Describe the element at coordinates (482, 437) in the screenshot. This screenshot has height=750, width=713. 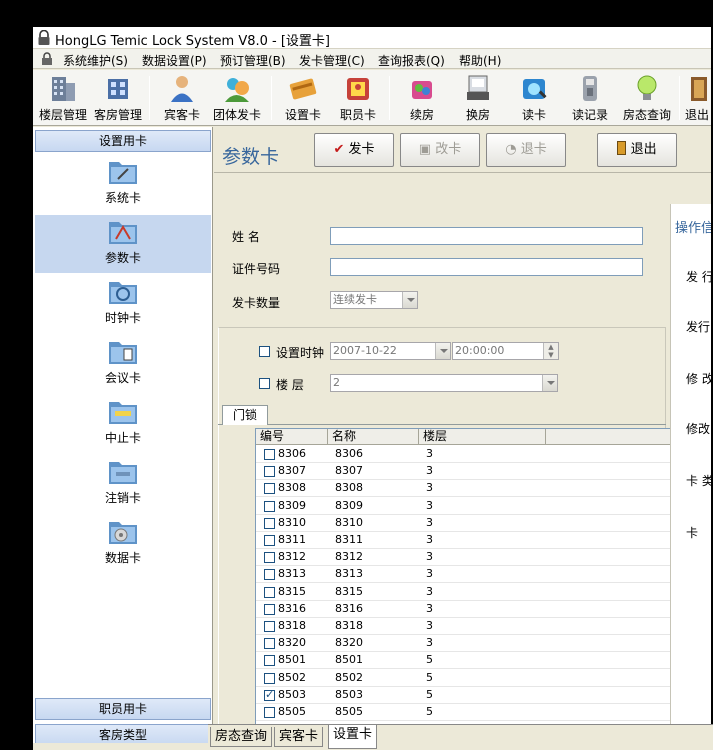
I see `column-header-floor: 楼层` at that location.